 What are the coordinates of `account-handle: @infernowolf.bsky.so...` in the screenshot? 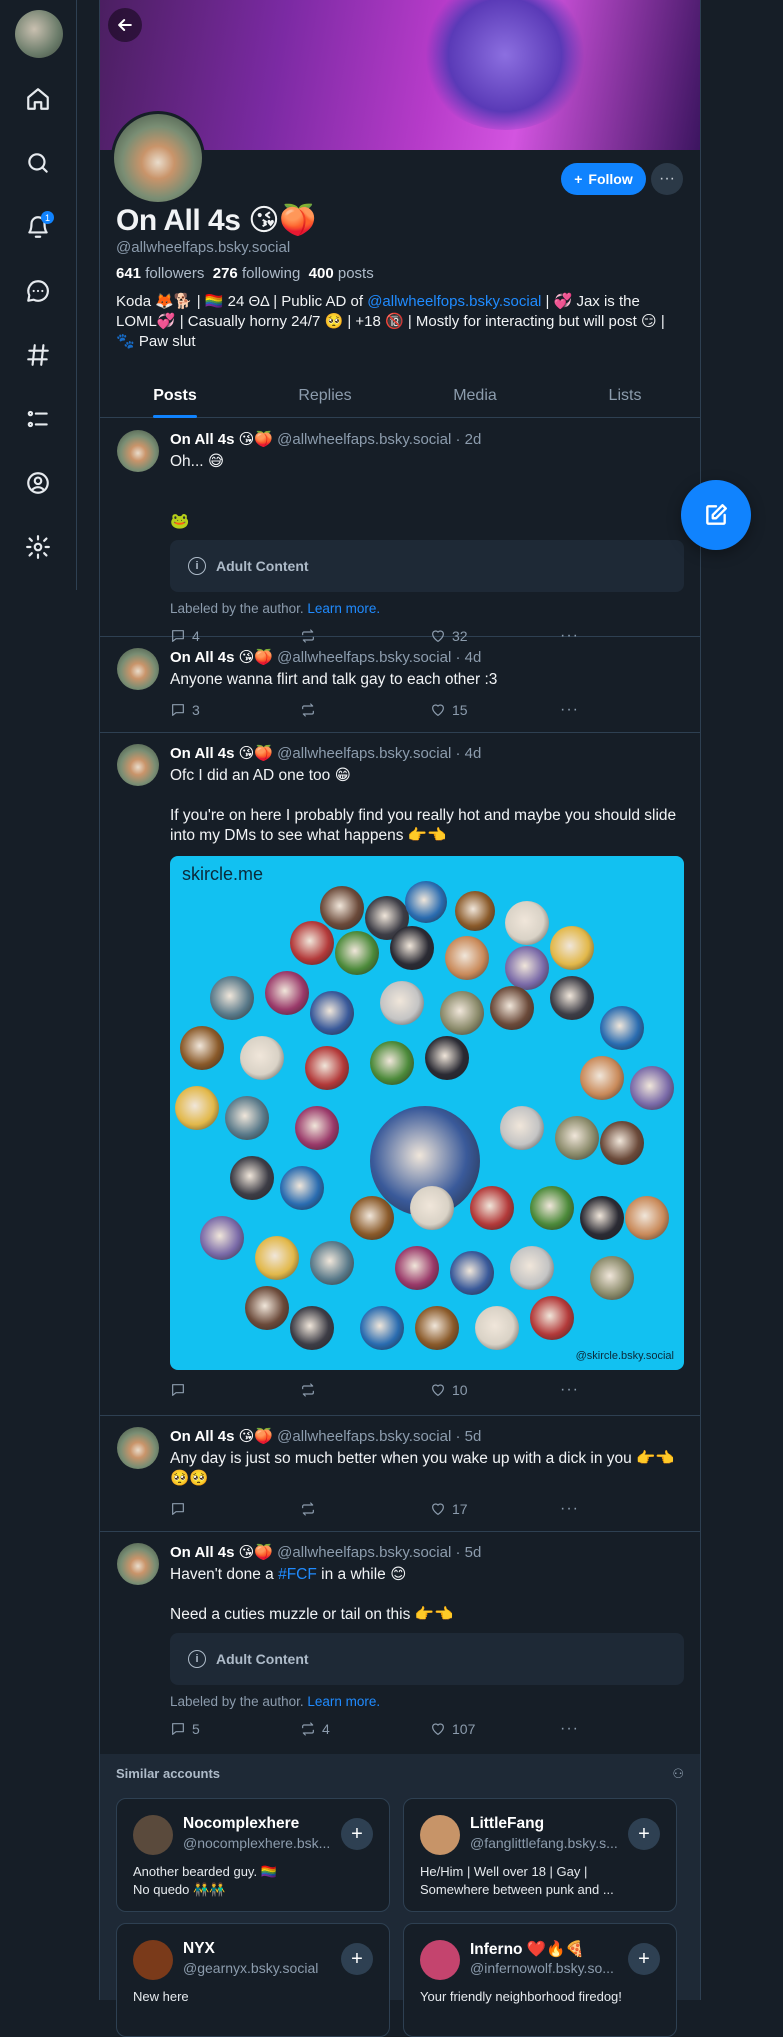 It's located at (542, 1968).